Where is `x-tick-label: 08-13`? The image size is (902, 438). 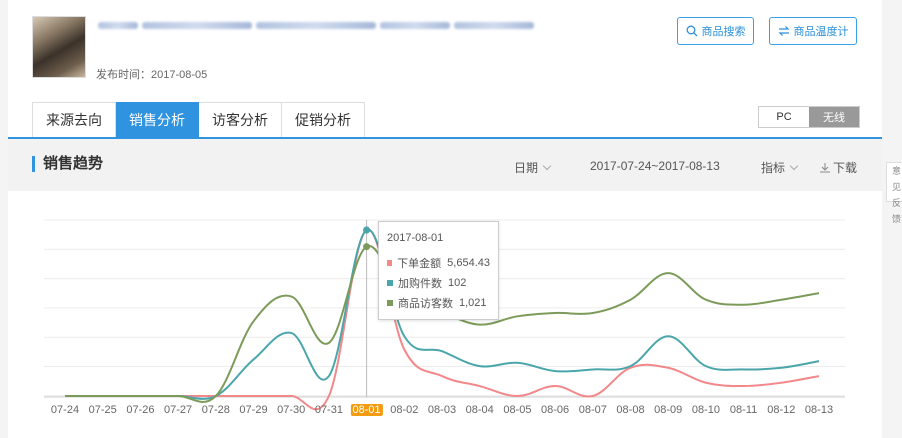 x-tick-label: 08-13 is located at coordinates (819, 410).